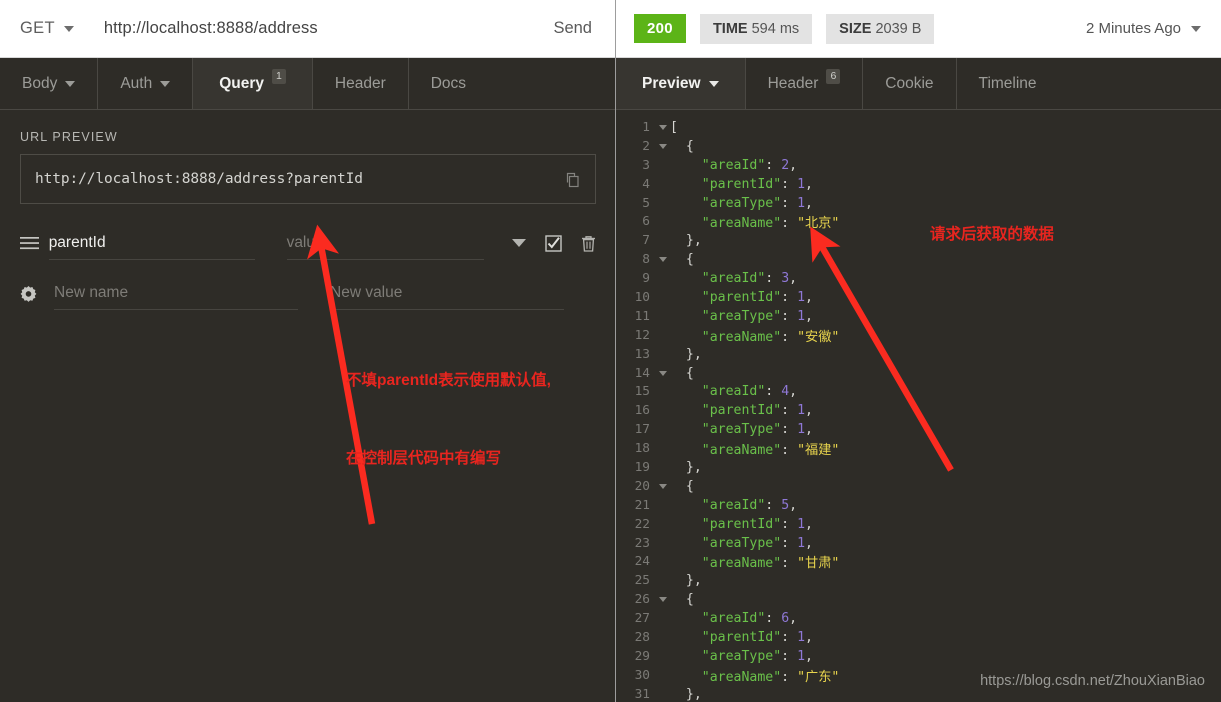  I want to click on annotation-left: 不填parentId表示使用默认值, 在控制层代码中有编写, so click(448, 420).